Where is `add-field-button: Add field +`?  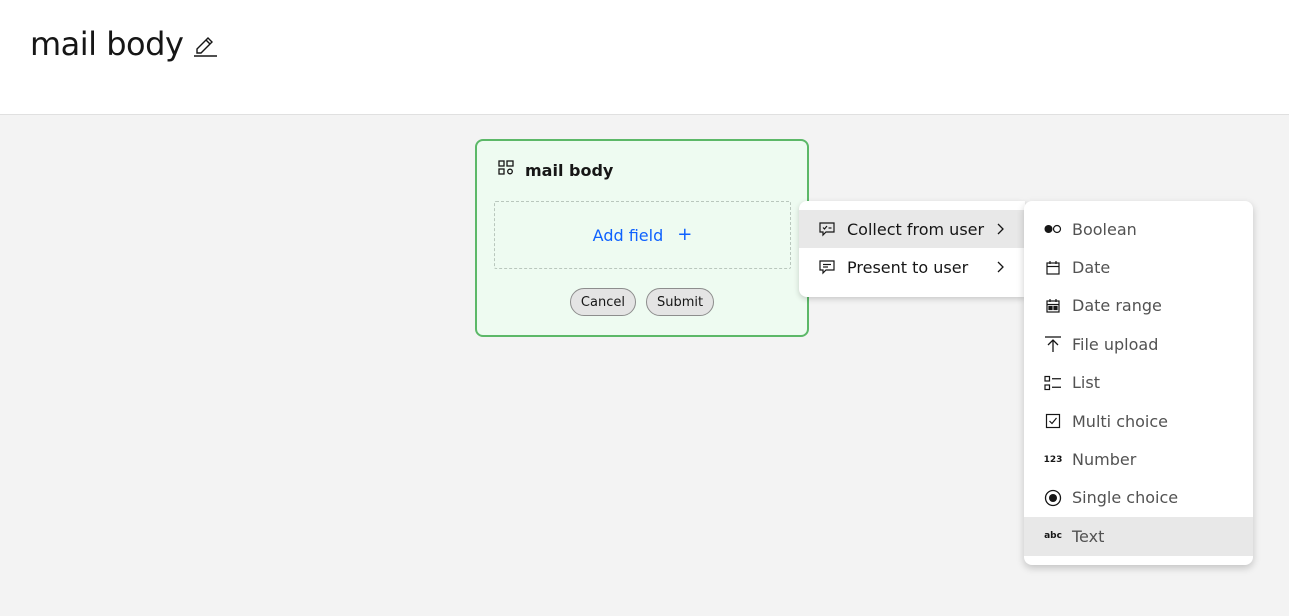
add-field-button: Add field + is located at coordinates (642, 235).